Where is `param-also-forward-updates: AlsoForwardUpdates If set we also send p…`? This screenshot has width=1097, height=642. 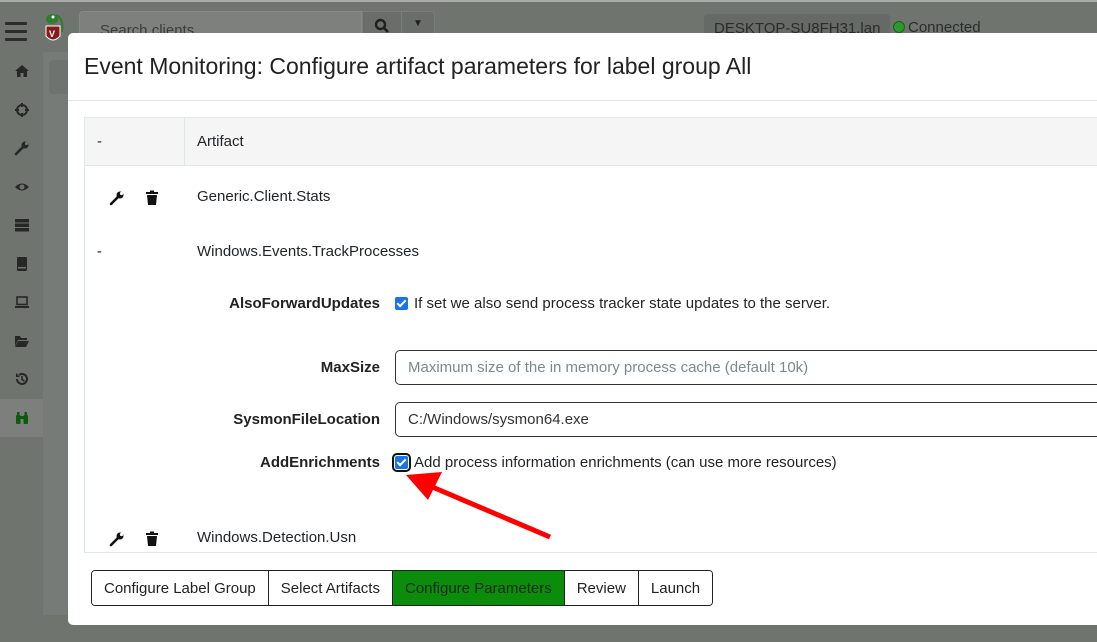
param-also-forward-updates: AlsoForwardUpdates If set we also send p… is located at coordinates (591, 311).